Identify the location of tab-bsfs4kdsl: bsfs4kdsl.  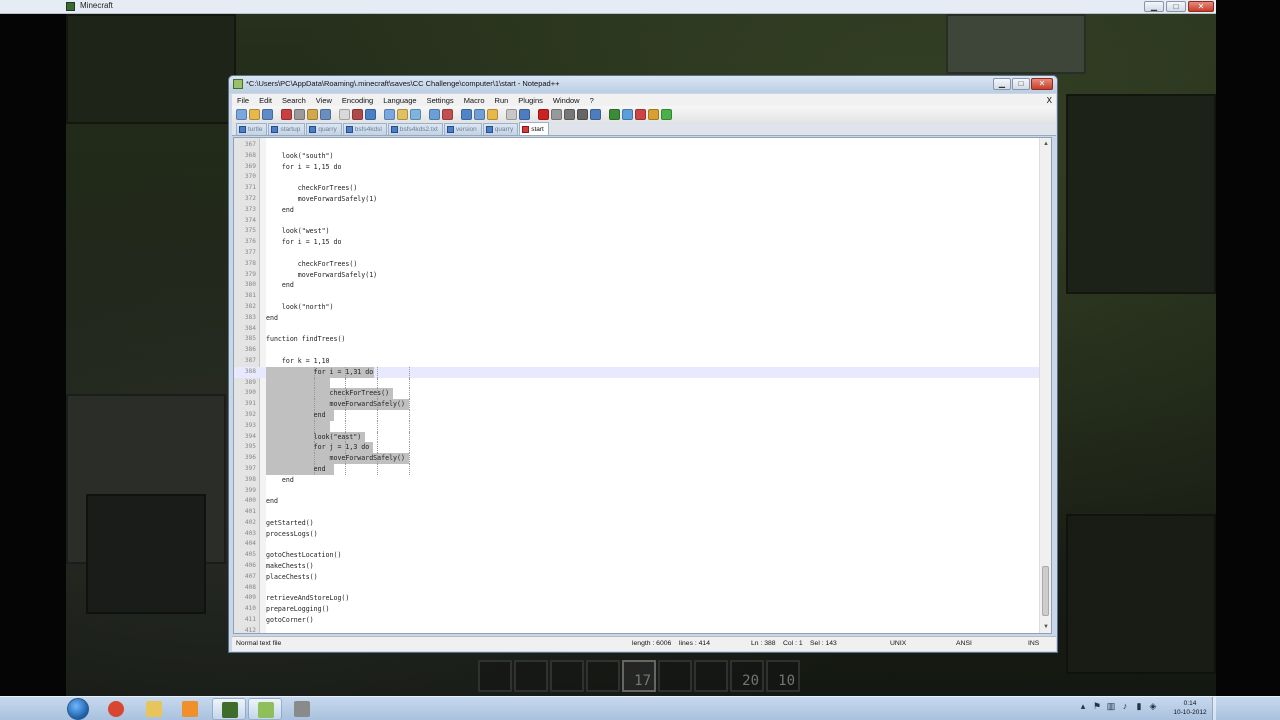
(364, 129).